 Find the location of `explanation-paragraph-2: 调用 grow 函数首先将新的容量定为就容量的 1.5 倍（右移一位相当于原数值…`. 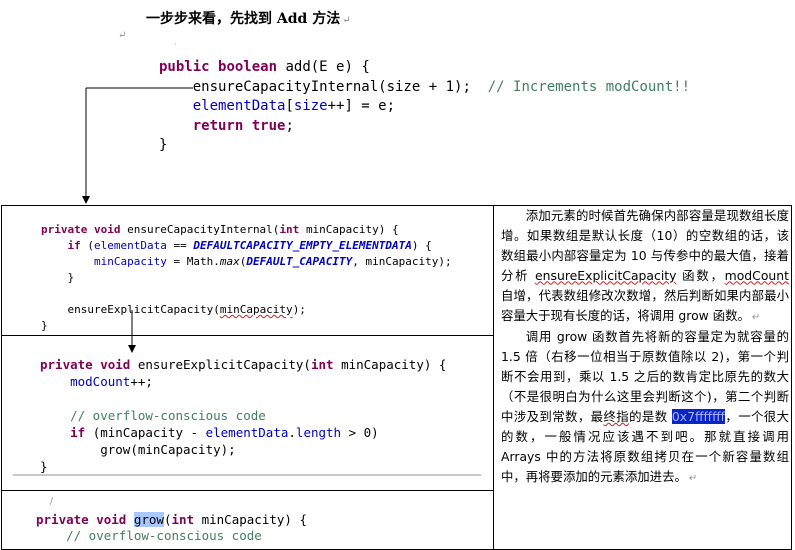

explanation-paragraph-2: 调用 grow 函数首先将新的容量定为就容量的 1.5 倍（右移一位相当于原数值… is located at coordinates (645, 406).